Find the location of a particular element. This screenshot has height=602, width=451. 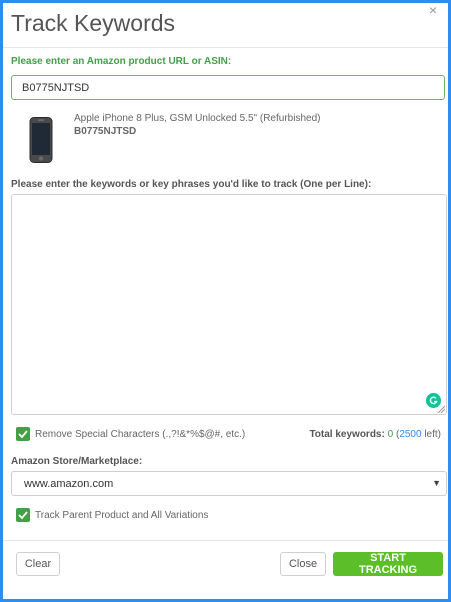

marketplace-selected: www.amazon.com is located at coordinates (69, 484).